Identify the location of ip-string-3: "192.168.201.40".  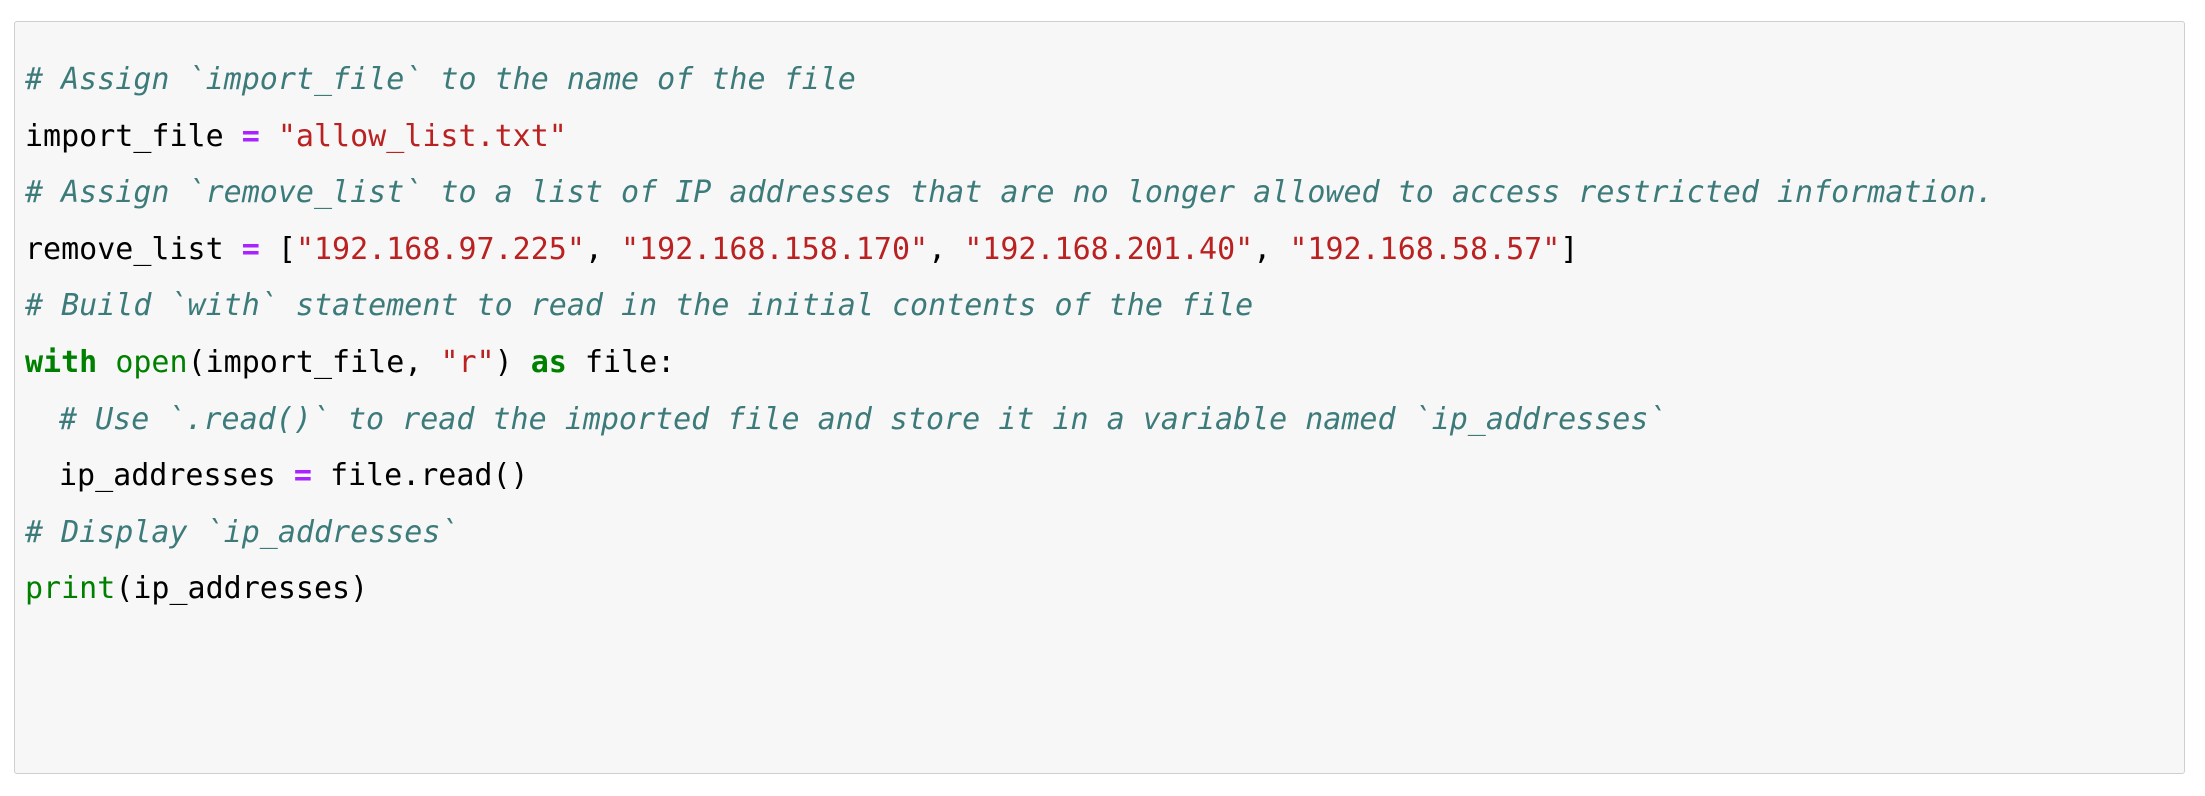
(1109, 249).